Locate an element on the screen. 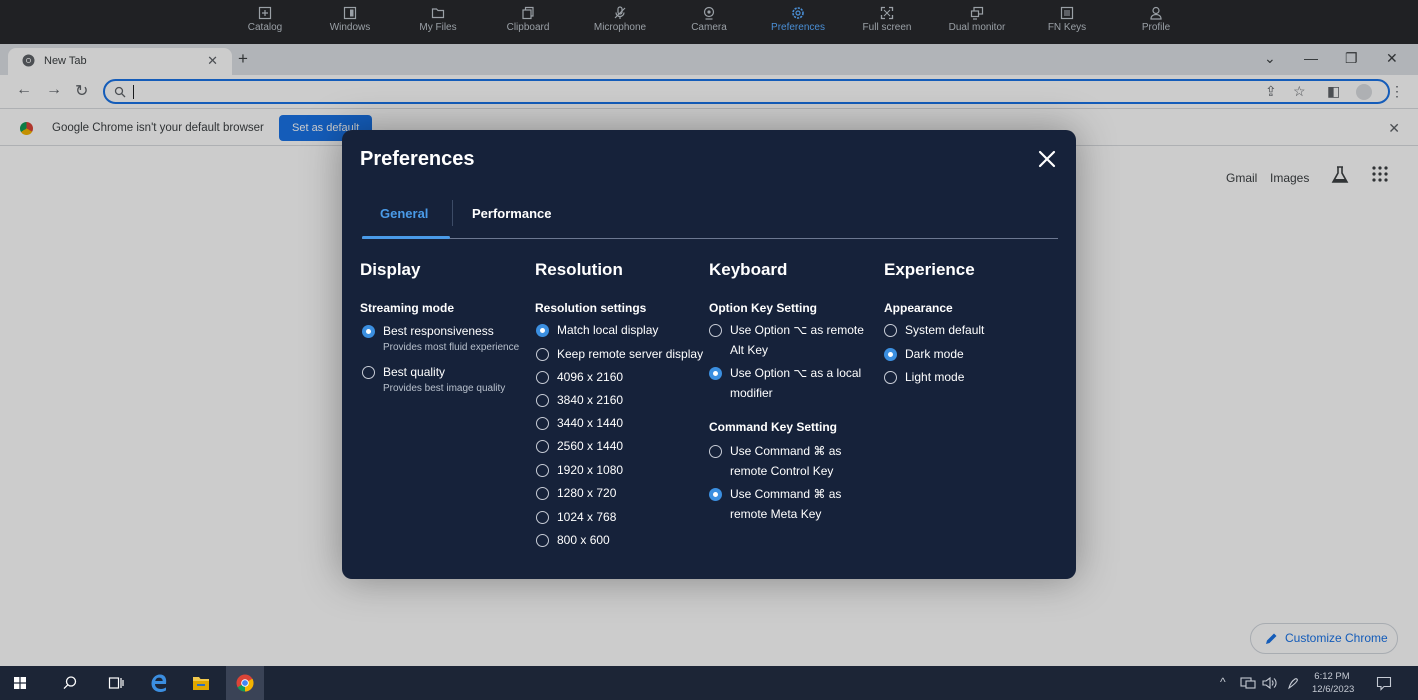  toolbar-microphone: Microphone is located at coordinates (620, 19).